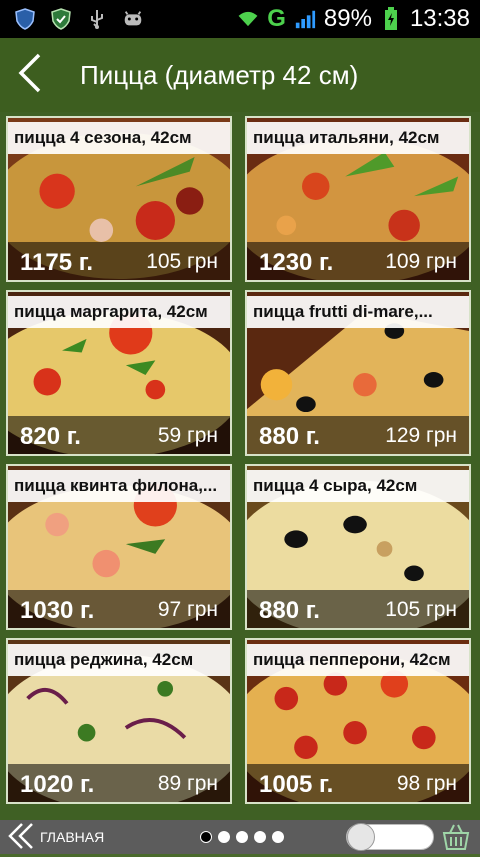 This screenshot has height=857, width=480. What do you see at coordinates (358, 783) in the screenshot?
I see `product-info: 1005 г. 98 грн` at bounding box center [358, 783].